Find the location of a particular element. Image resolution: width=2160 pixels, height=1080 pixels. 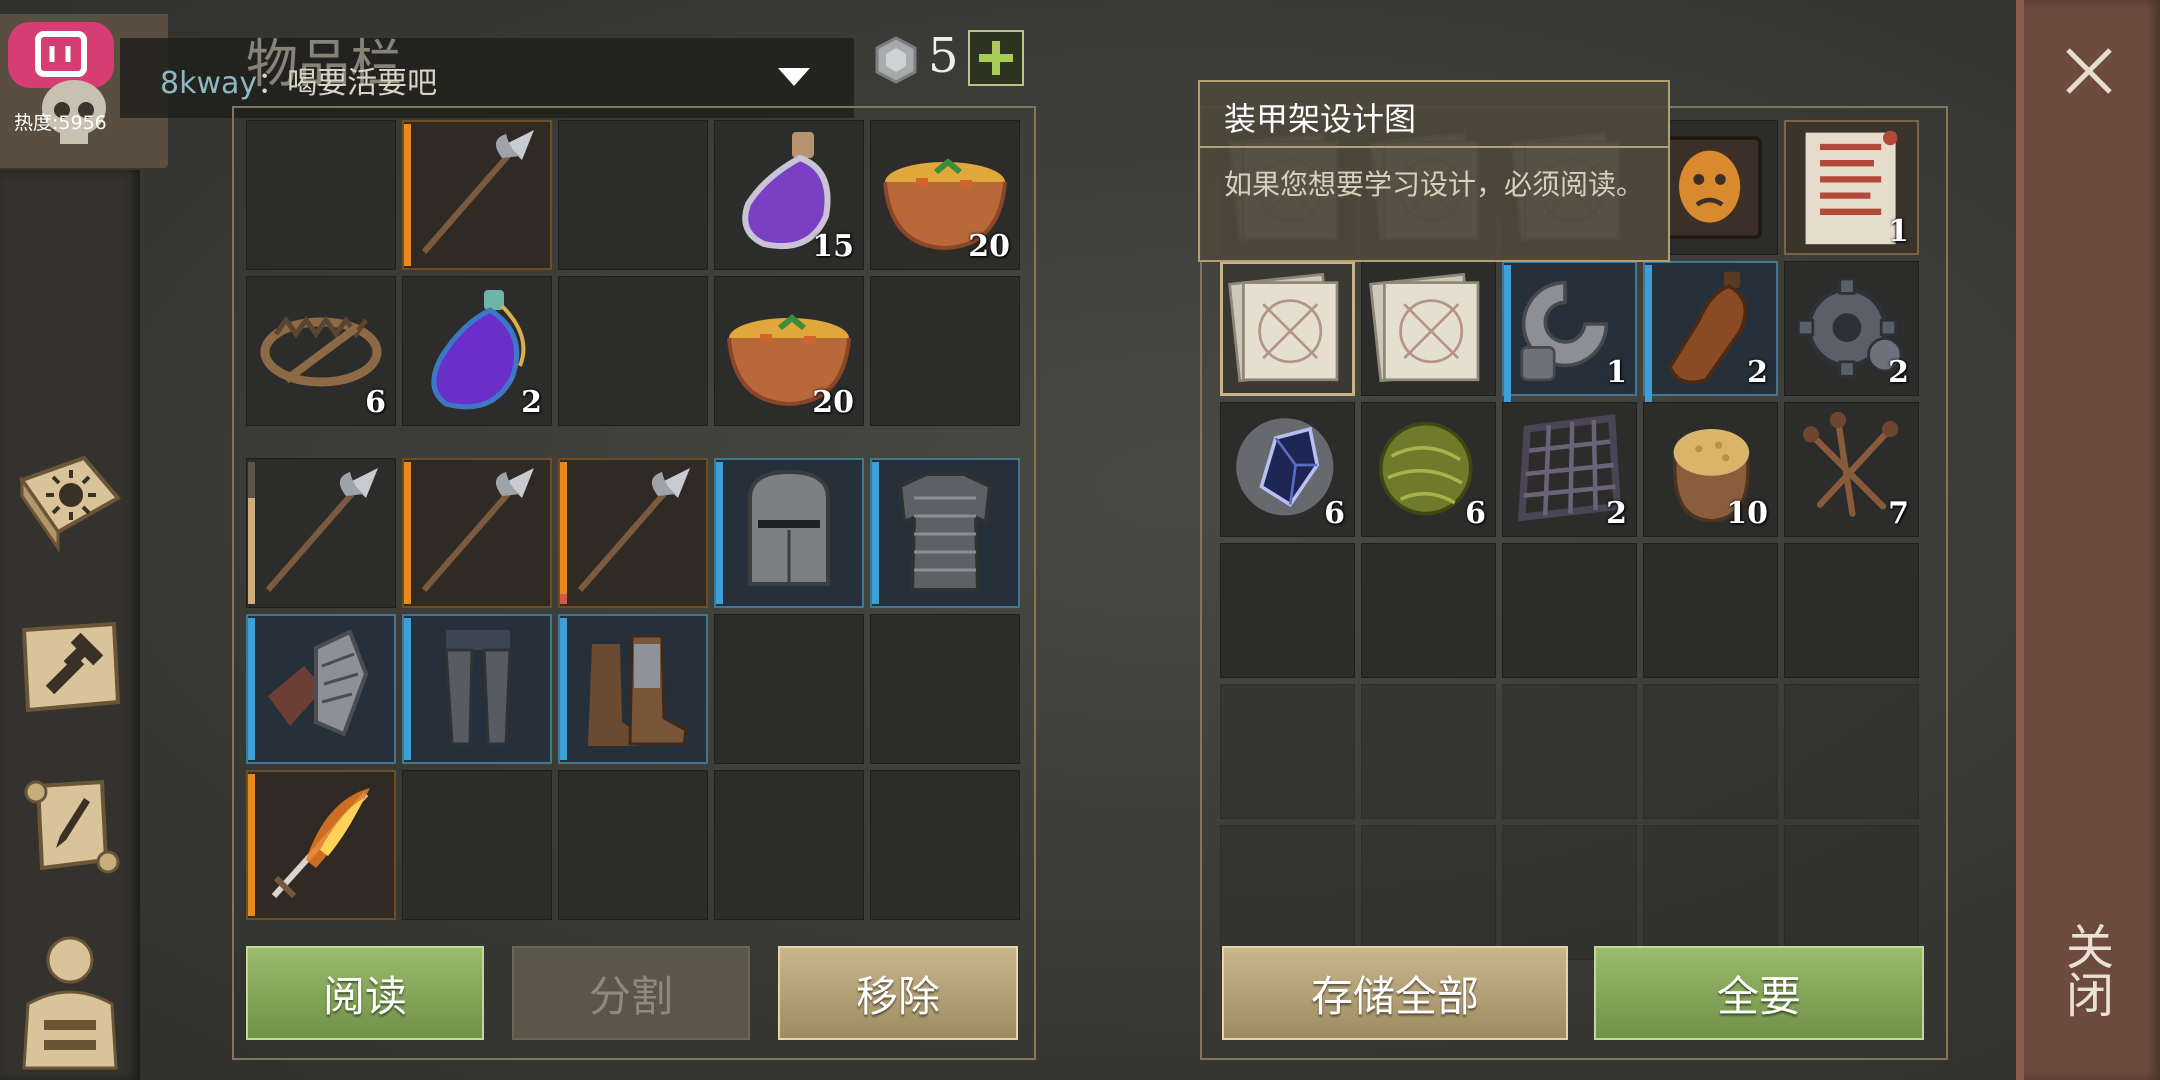

item-count: 15 is located at coordinates (833, 246).